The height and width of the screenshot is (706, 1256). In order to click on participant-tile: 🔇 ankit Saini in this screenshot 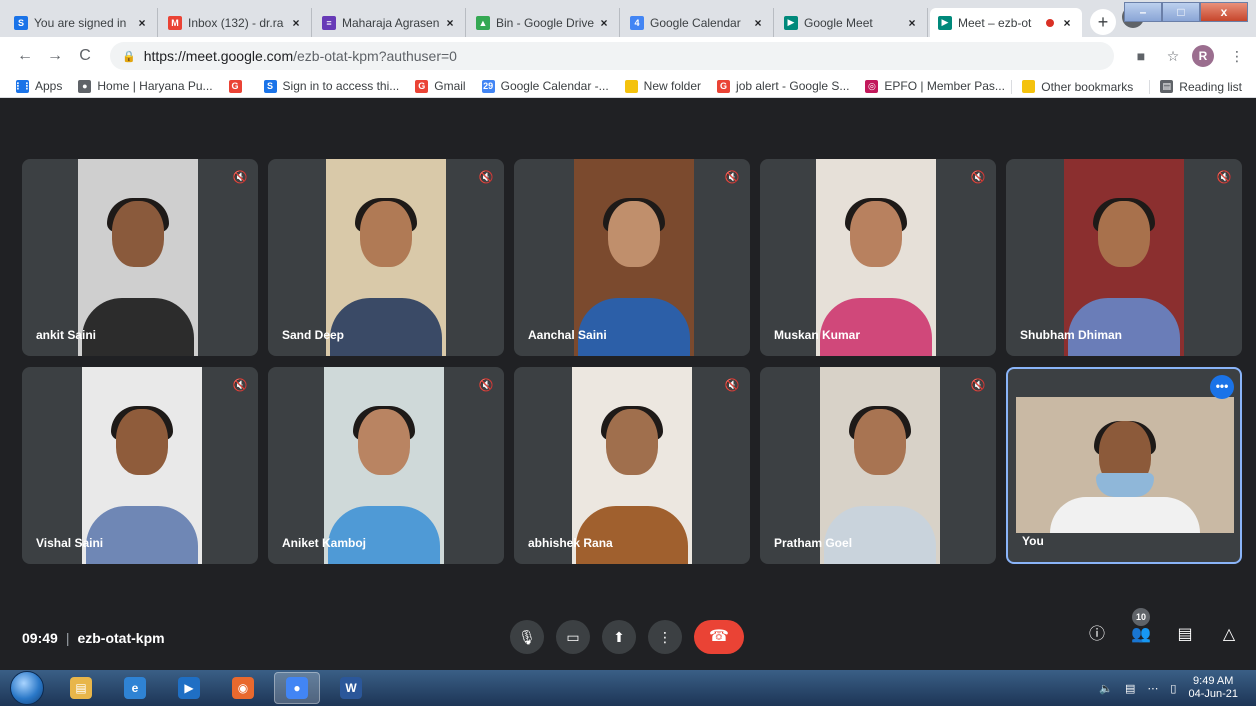, I will do `click(140, 257)`.